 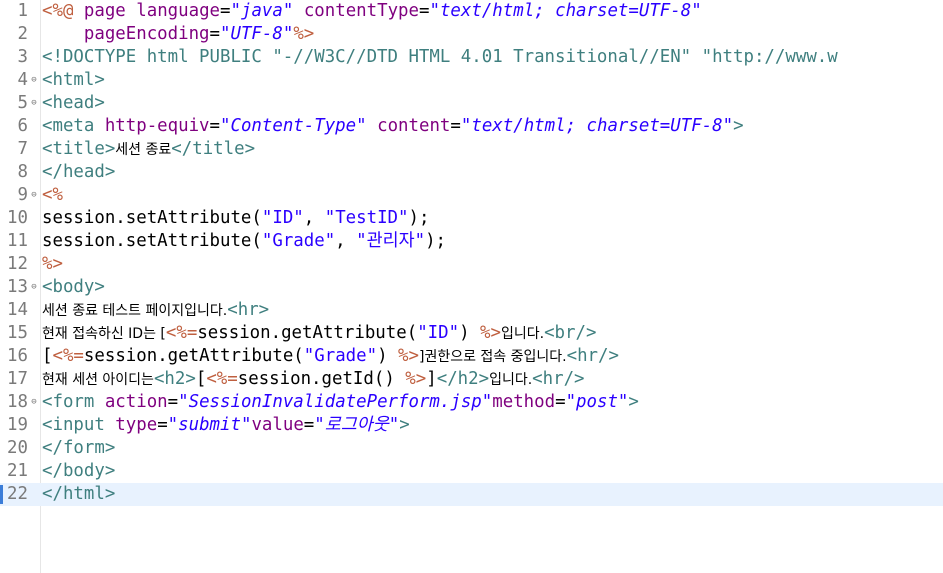 I want to click on code-token: http-equiv, so click(x=157, y=126).